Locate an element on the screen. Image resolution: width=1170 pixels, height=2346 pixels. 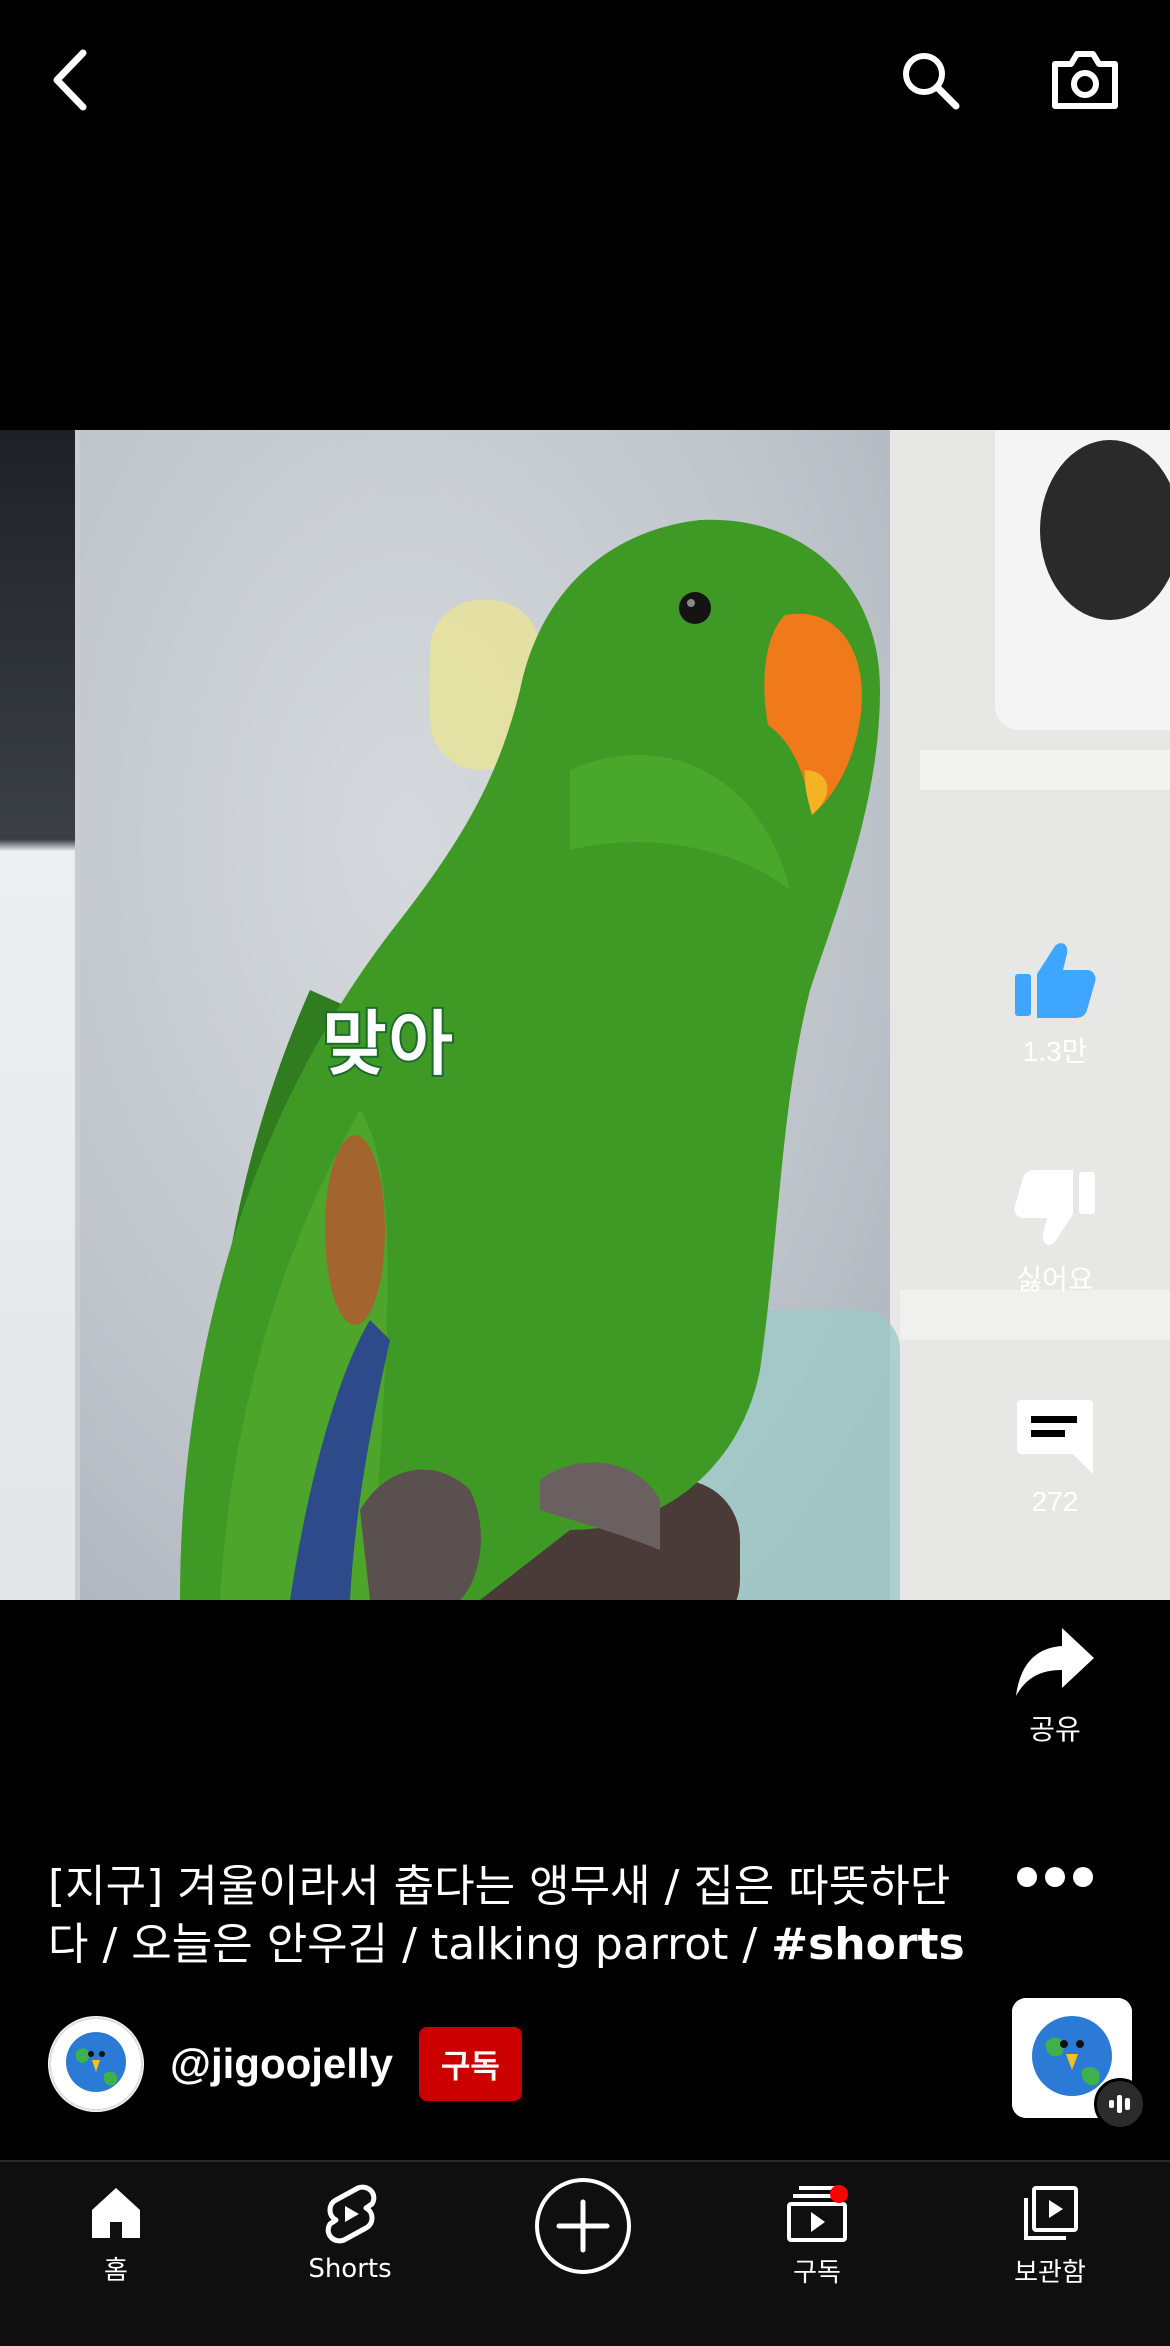
comment-icon is located at coordinates (1055, 1437).